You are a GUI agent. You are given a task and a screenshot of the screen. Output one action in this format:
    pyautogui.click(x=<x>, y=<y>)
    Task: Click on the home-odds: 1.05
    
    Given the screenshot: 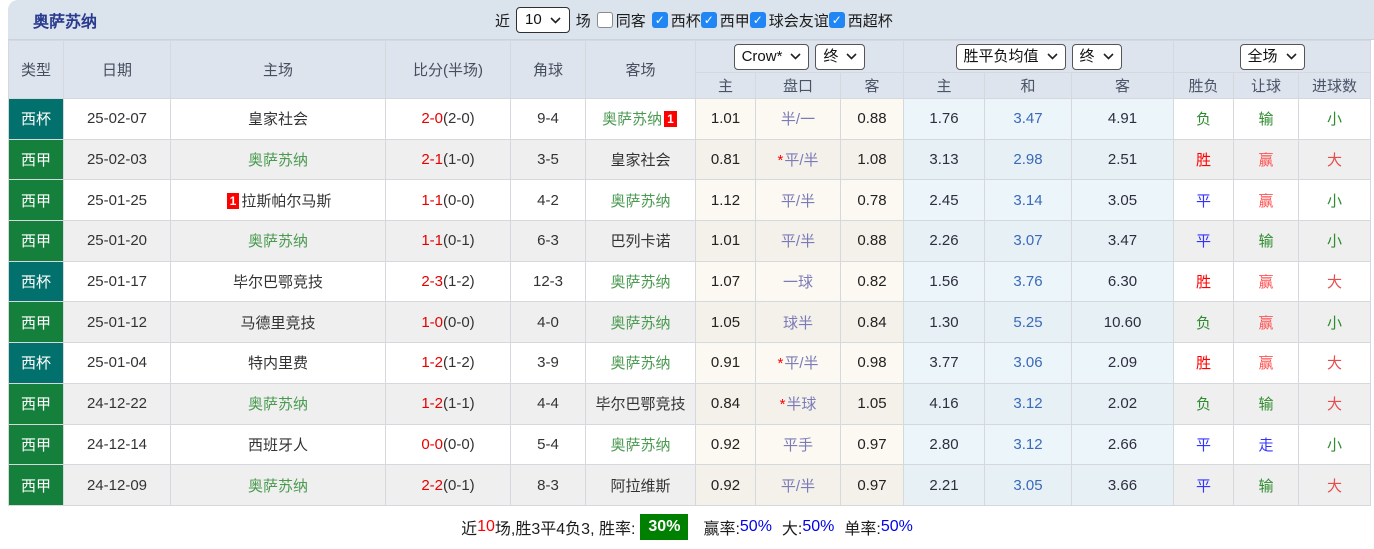 What is the action you would take?
    pyautogui.click(x=725, y=322)
    